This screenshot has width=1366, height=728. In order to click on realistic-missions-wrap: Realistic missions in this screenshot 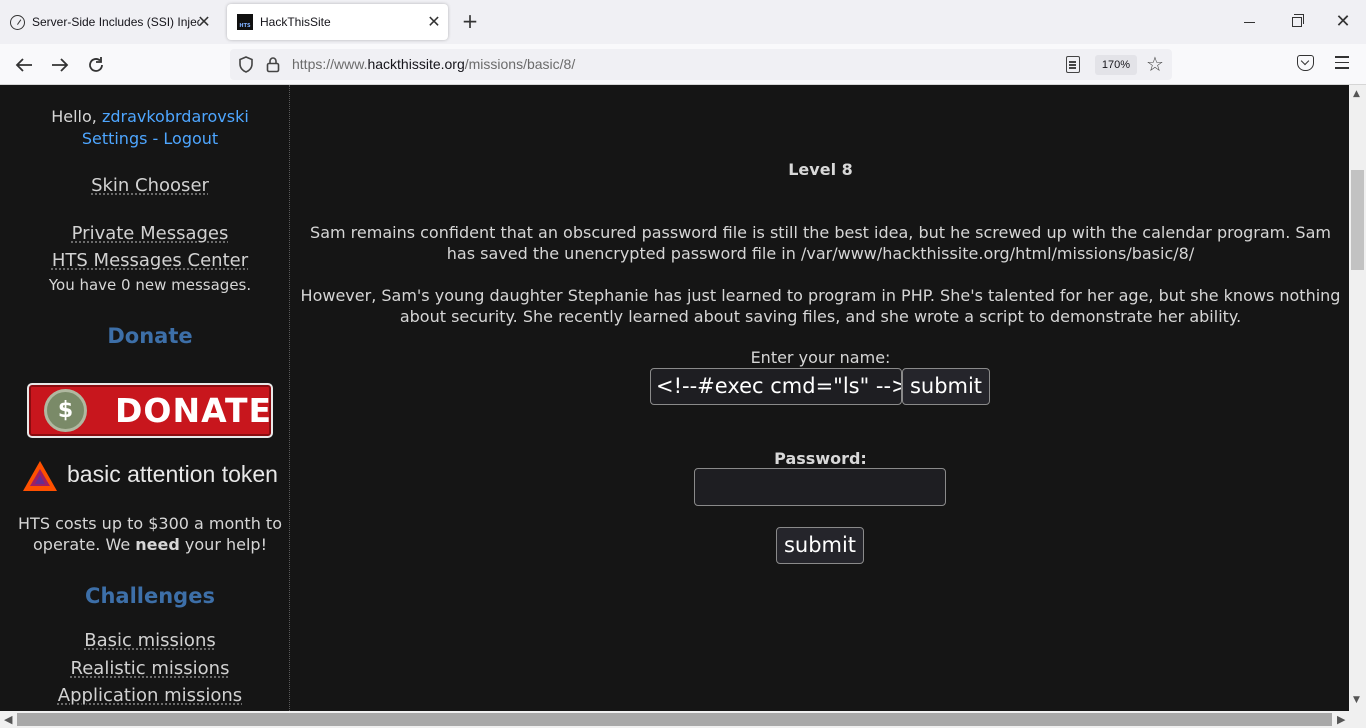, I will do `click(150, 668)`.